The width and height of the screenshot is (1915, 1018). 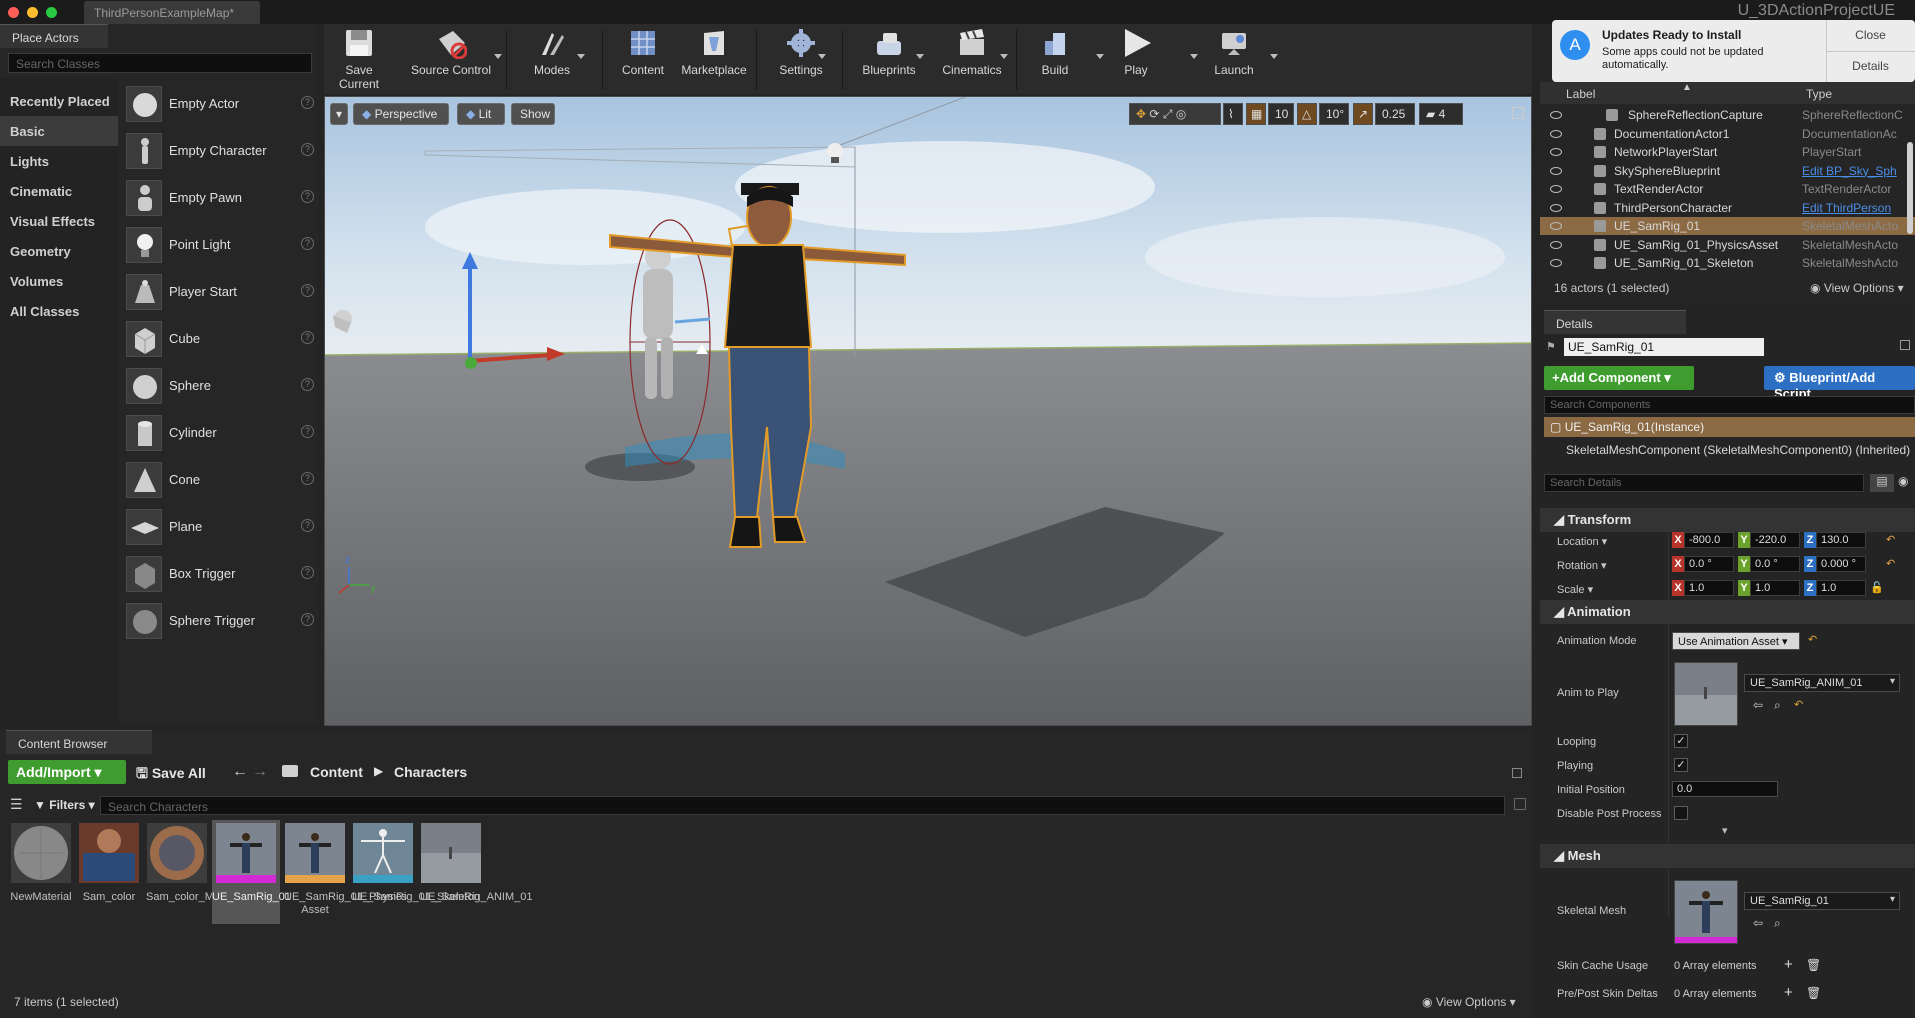 I want to click on settings-button: Settings, so click(x=801, y=52).